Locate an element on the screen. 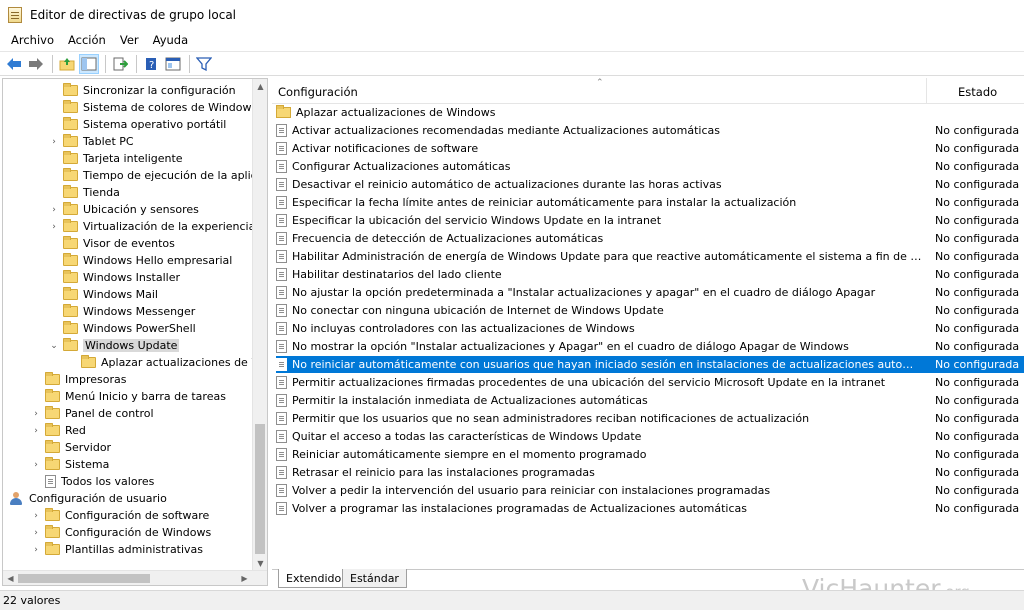  tree-item: Sistema de colores de Windows is located at coordinates (151, 107).